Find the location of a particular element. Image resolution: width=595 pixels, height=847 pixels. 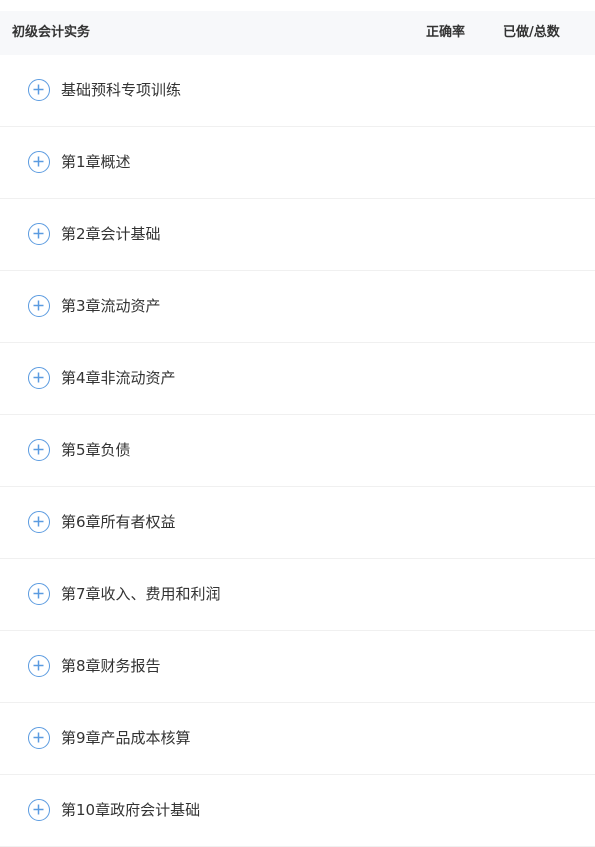

chapter-row: 第5章负债 is located at coordinates (297, 451).